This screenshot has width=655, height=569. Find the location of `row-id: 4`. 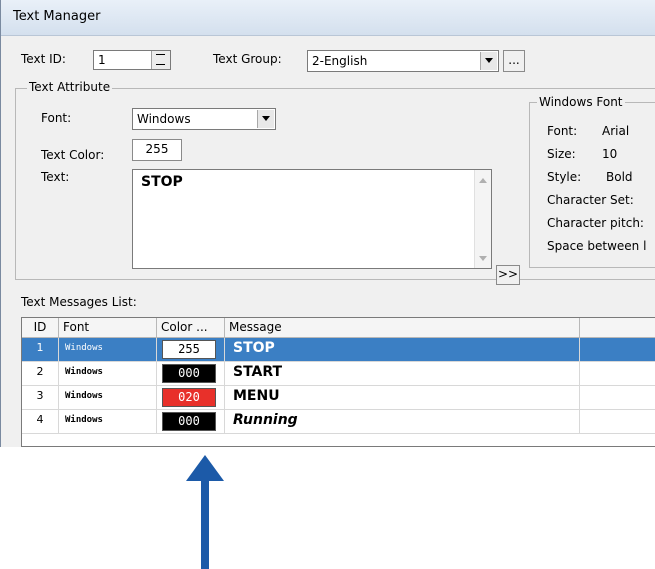

row-id: 4 is located at coordinates (40, 421).